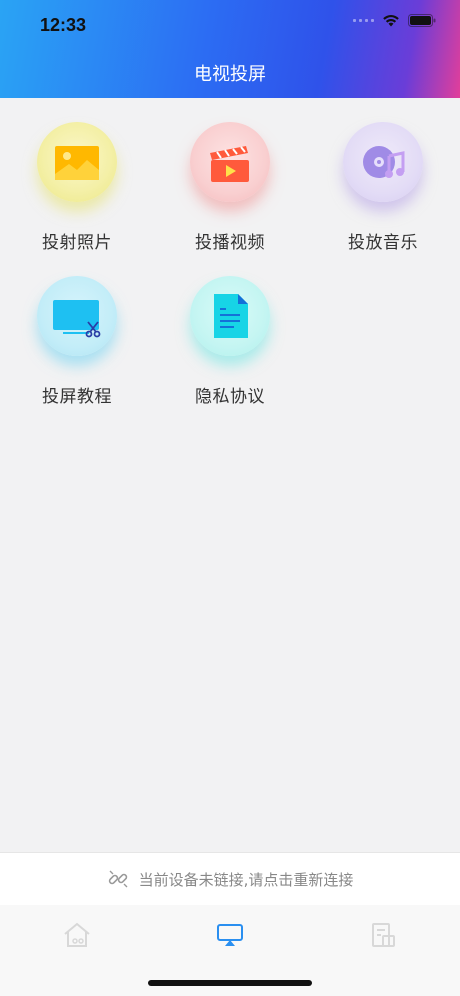  I want to click on feature-tutorial: 投屏教程, so click(77, 341).